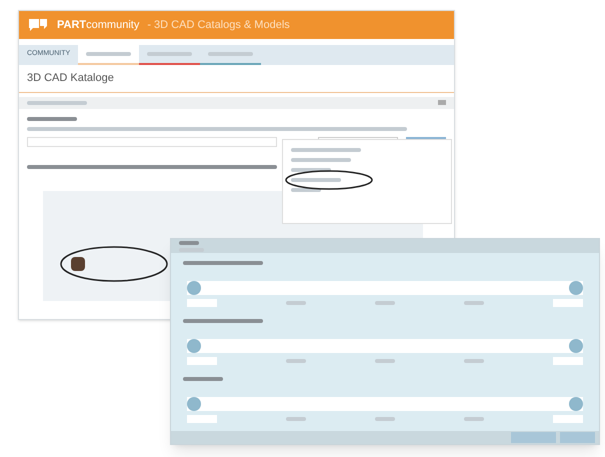 This screenshot has height=457, width=605. What do you see at coordinates (442, 102) in the screenshot?
I see `resize-icon` at bounding box center [442, 102].